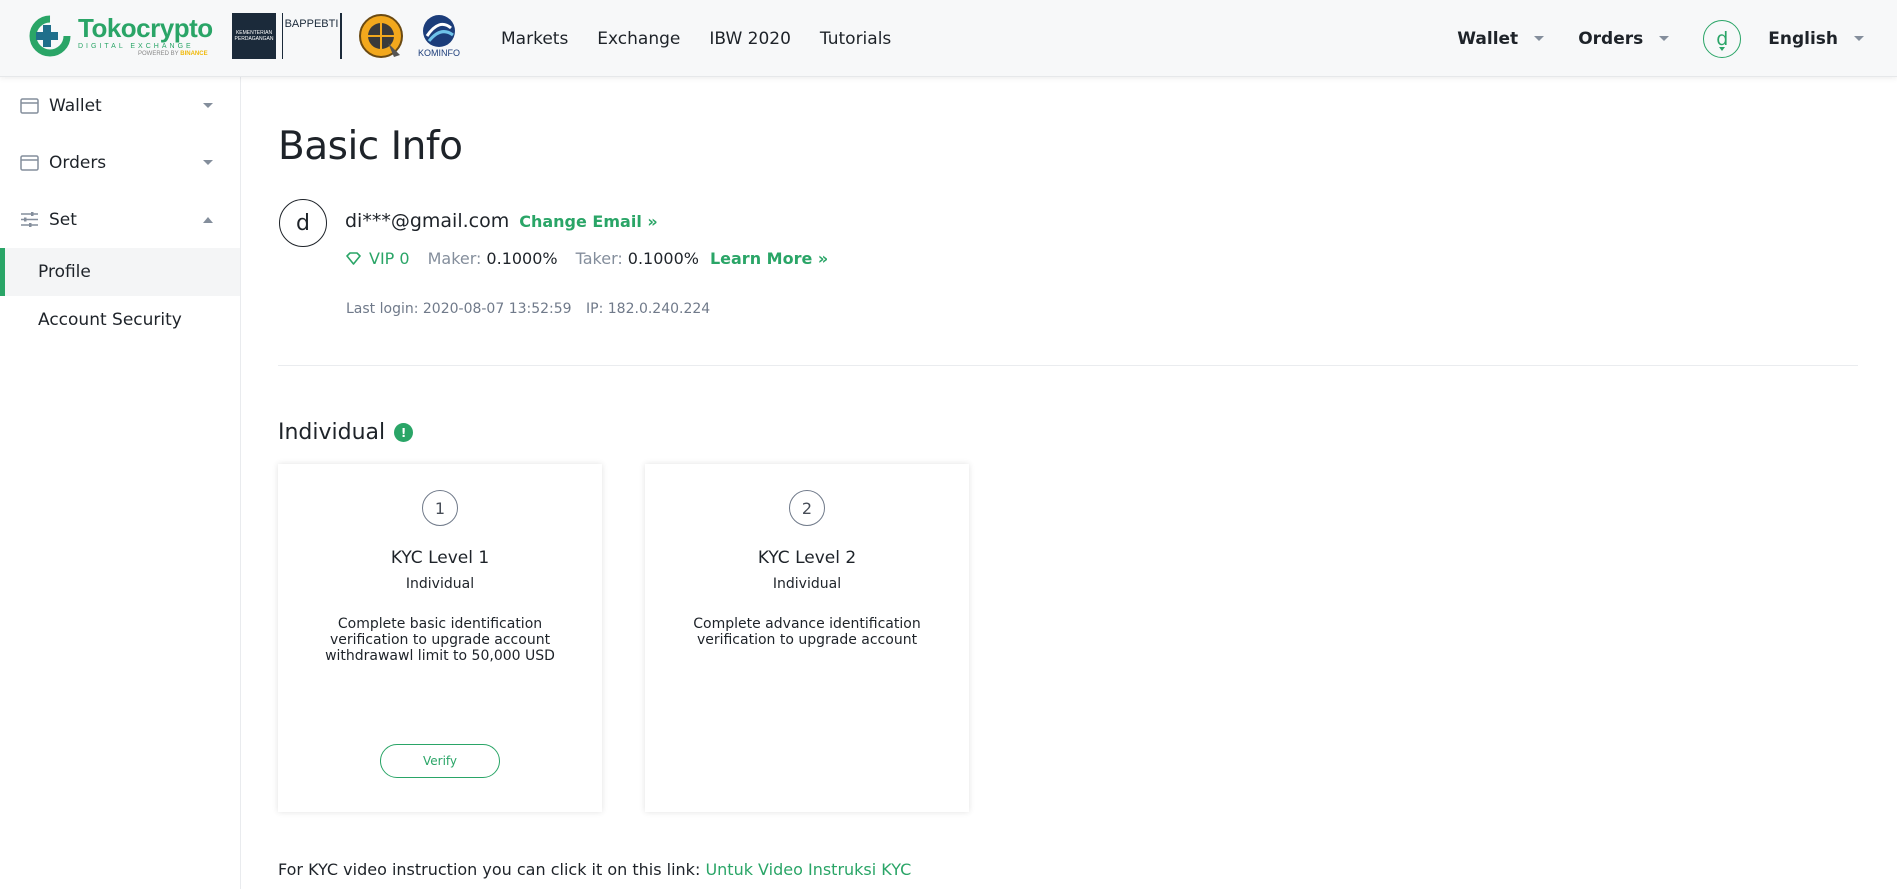  I want to click on orders-dropdown-label: Orders, so click(1611, 38).